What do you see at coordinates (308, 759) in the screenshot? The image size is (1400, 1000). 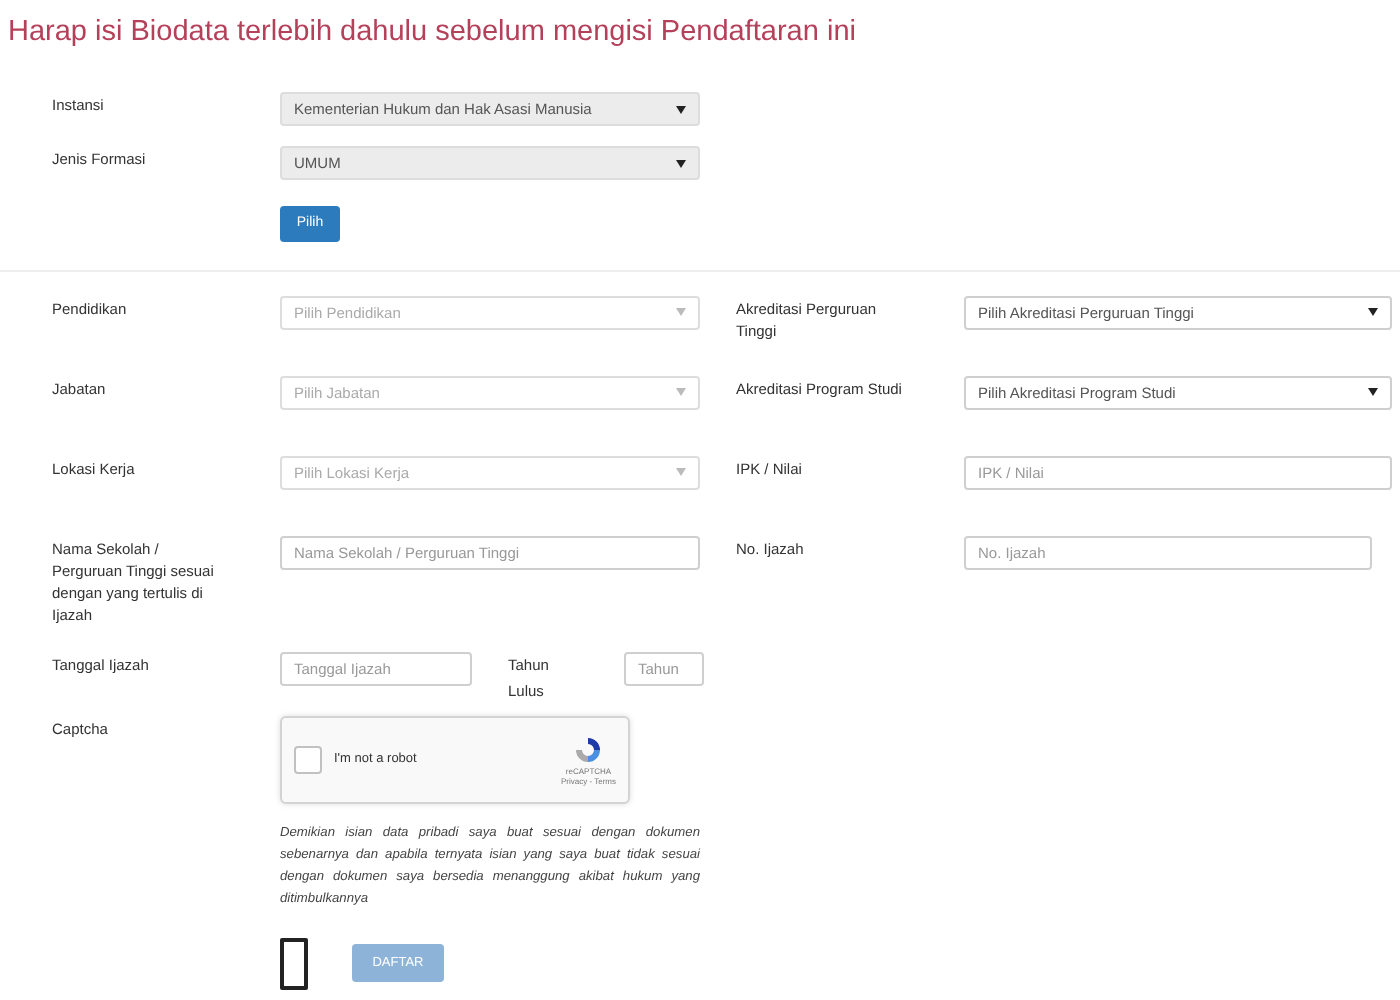 I see `captcha-checkbox` at bounding box center [308, 759].